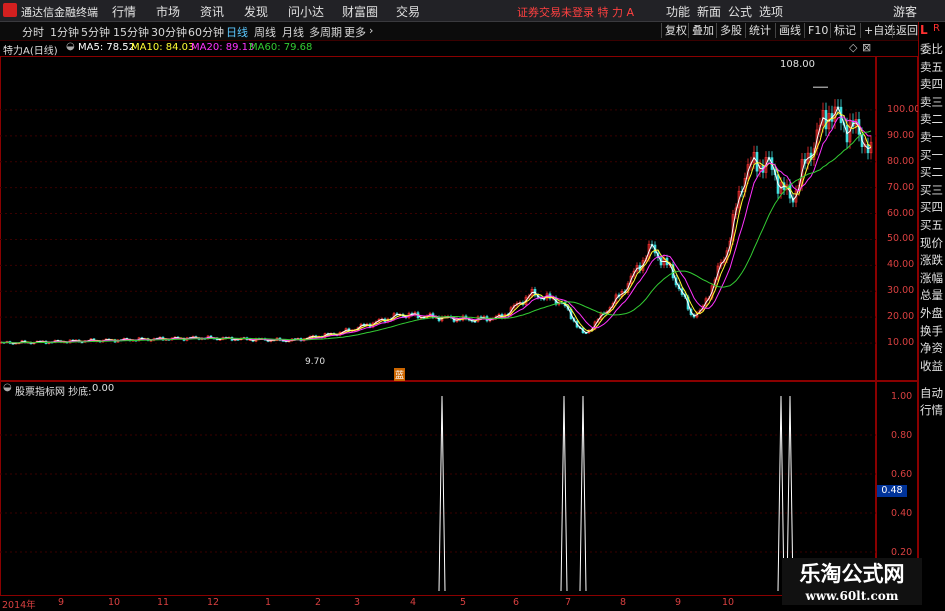 The width and height of the screenshot is (945, 611). Describe the element at coordinates (10, 10) in the screenshot. I see `app-logo-icon` at that location.